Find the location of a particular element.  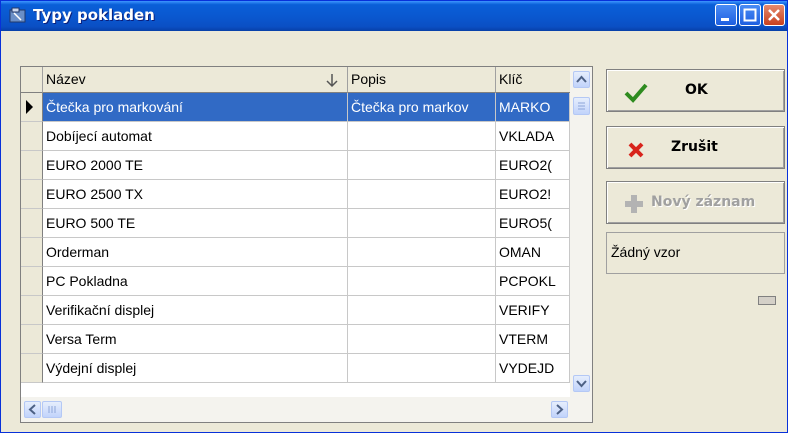

header-corner is located at coordinates (32, 80).